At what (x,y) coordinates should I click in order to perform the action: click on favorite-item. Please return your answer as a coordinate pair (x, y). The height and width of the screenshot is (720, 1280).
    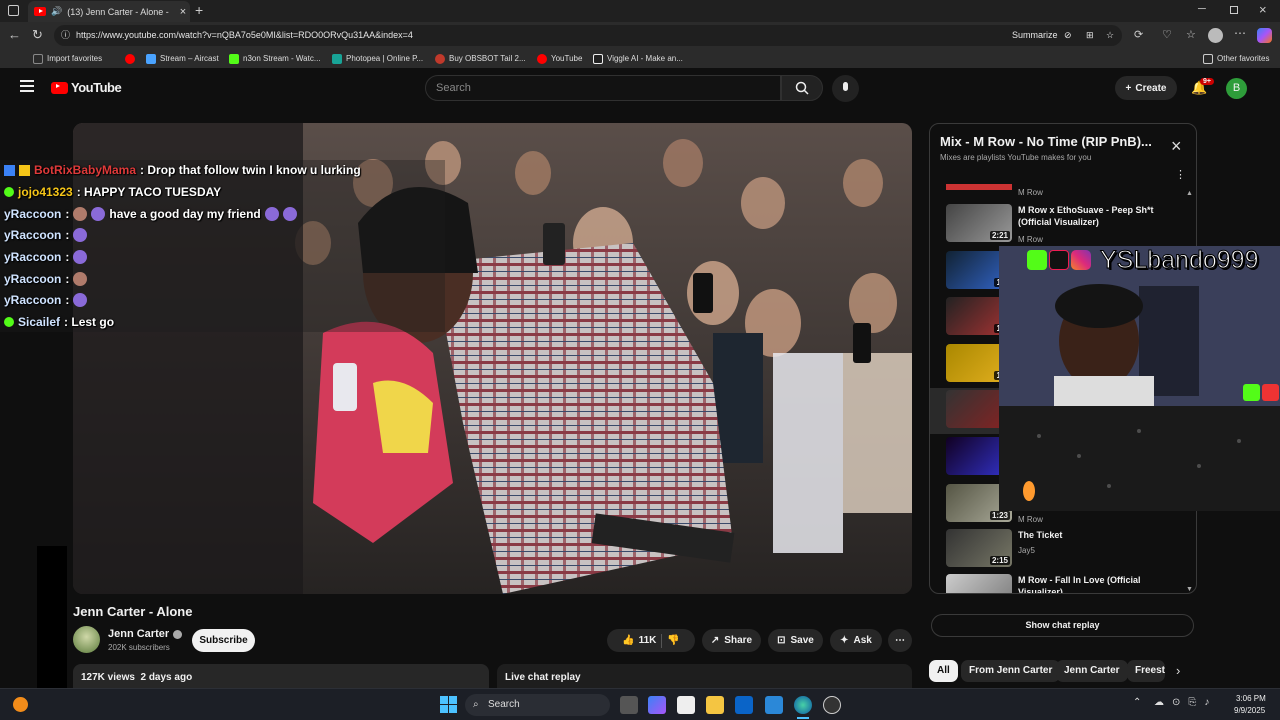
    Looking at the image, I should click on (132, 58).